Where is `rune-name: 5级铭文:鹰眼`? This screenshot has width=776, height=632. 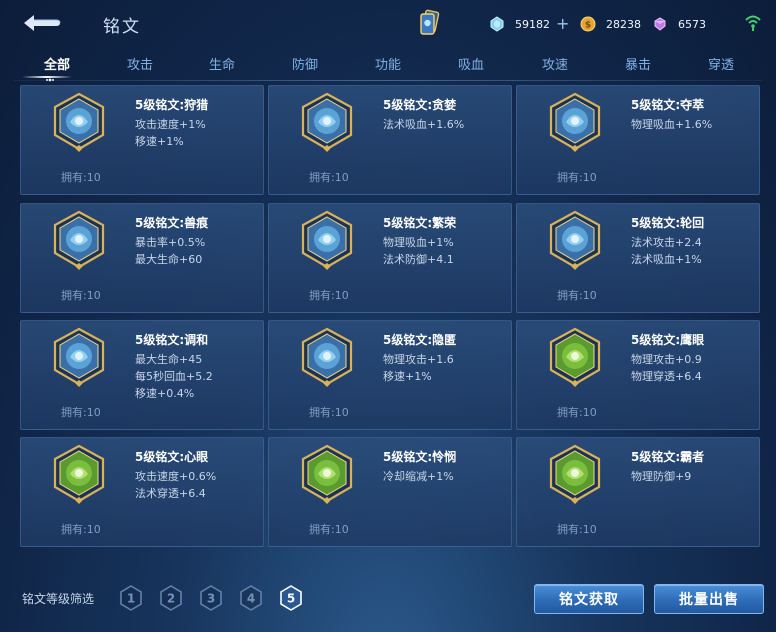
rune-name: 5级铭文:鹰眼 is located at coordinates (668, 340).